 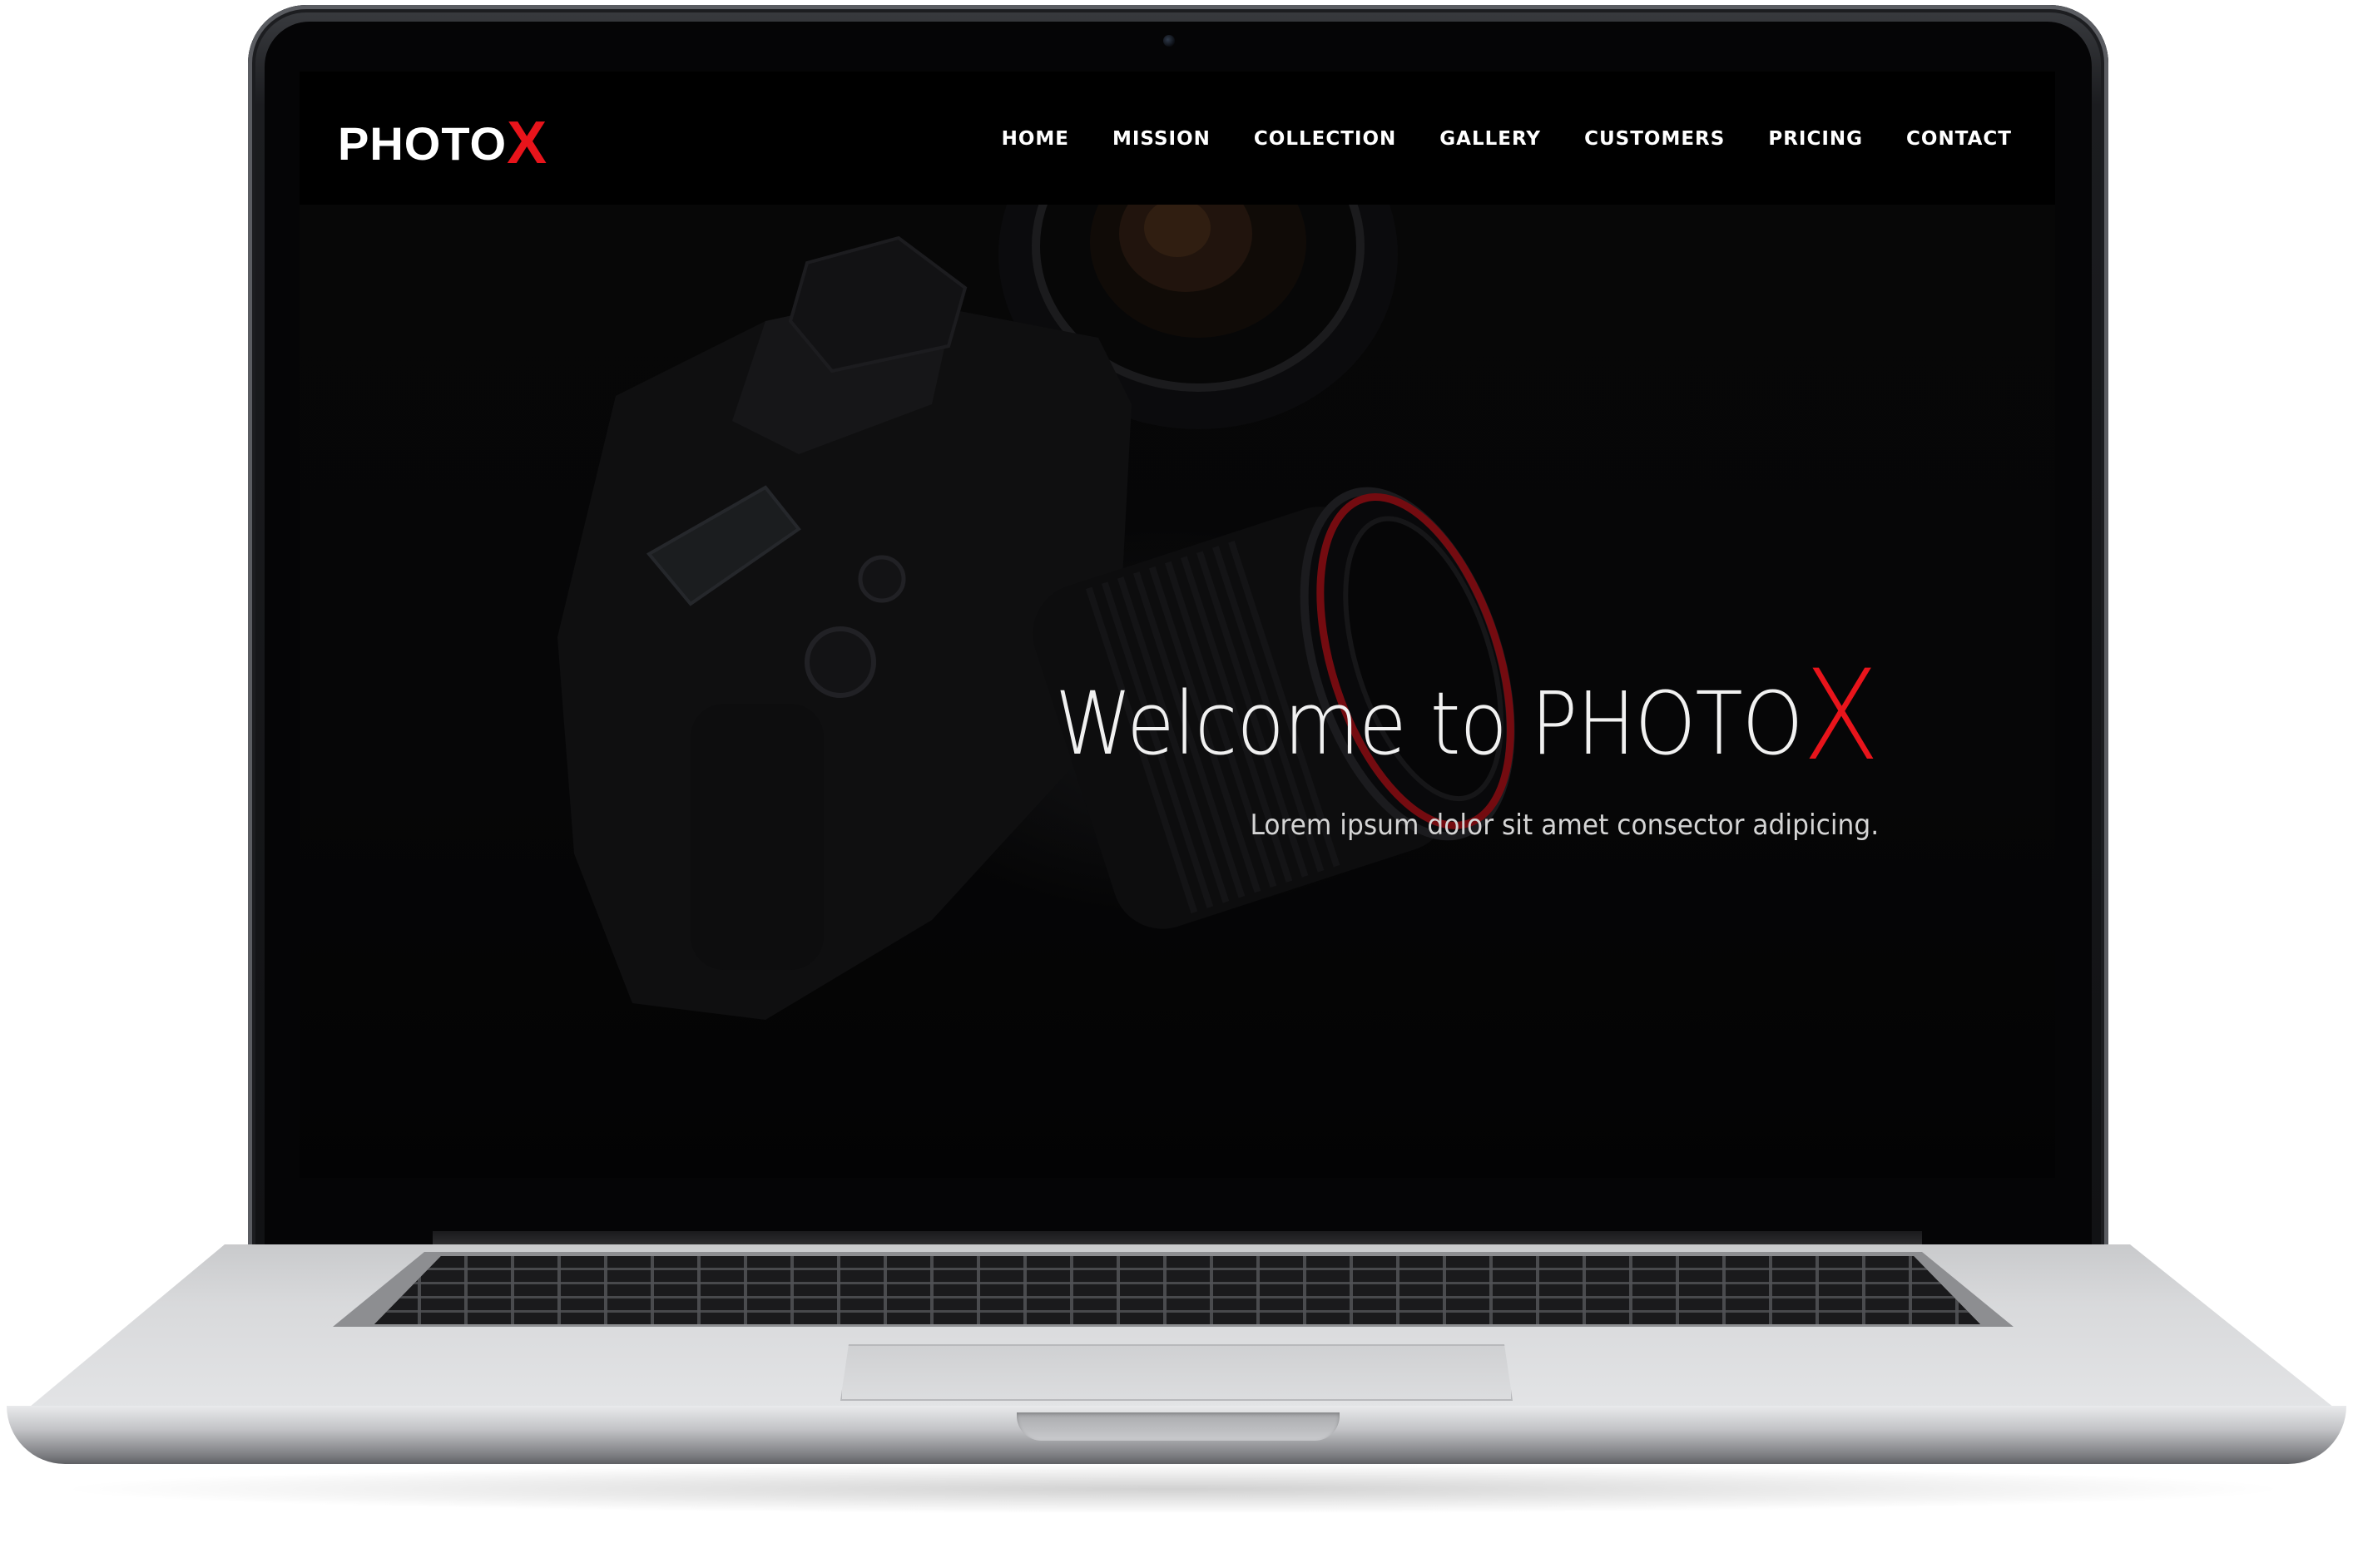 What do you see at coordinates (423, 143) in the screenshot?
I see `logo-text: PHOTO` at bounding box center [423, 143].